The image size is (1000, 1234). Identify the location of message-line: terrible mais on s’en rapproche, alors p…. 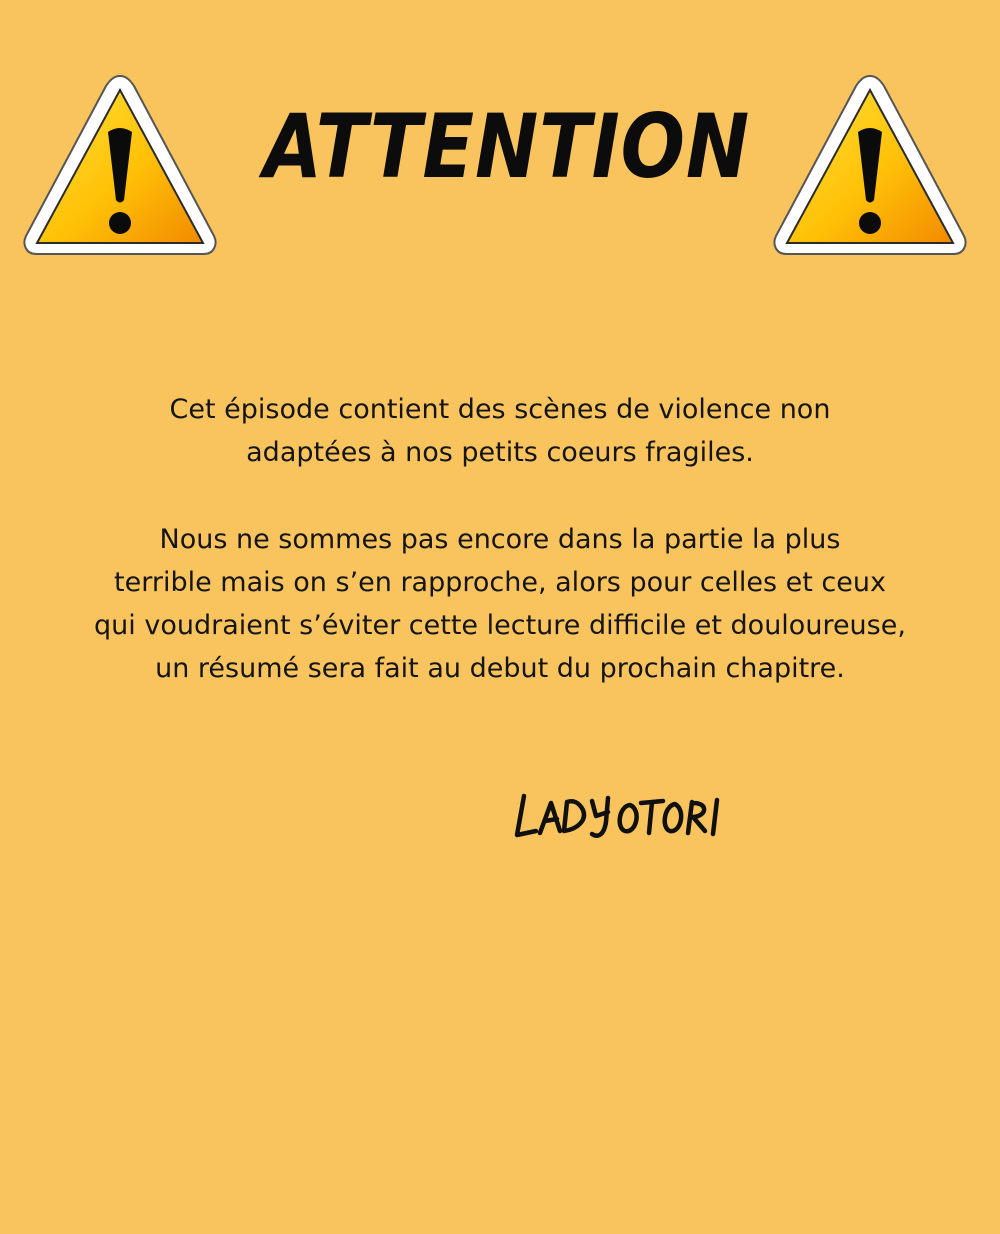
(500, 582).